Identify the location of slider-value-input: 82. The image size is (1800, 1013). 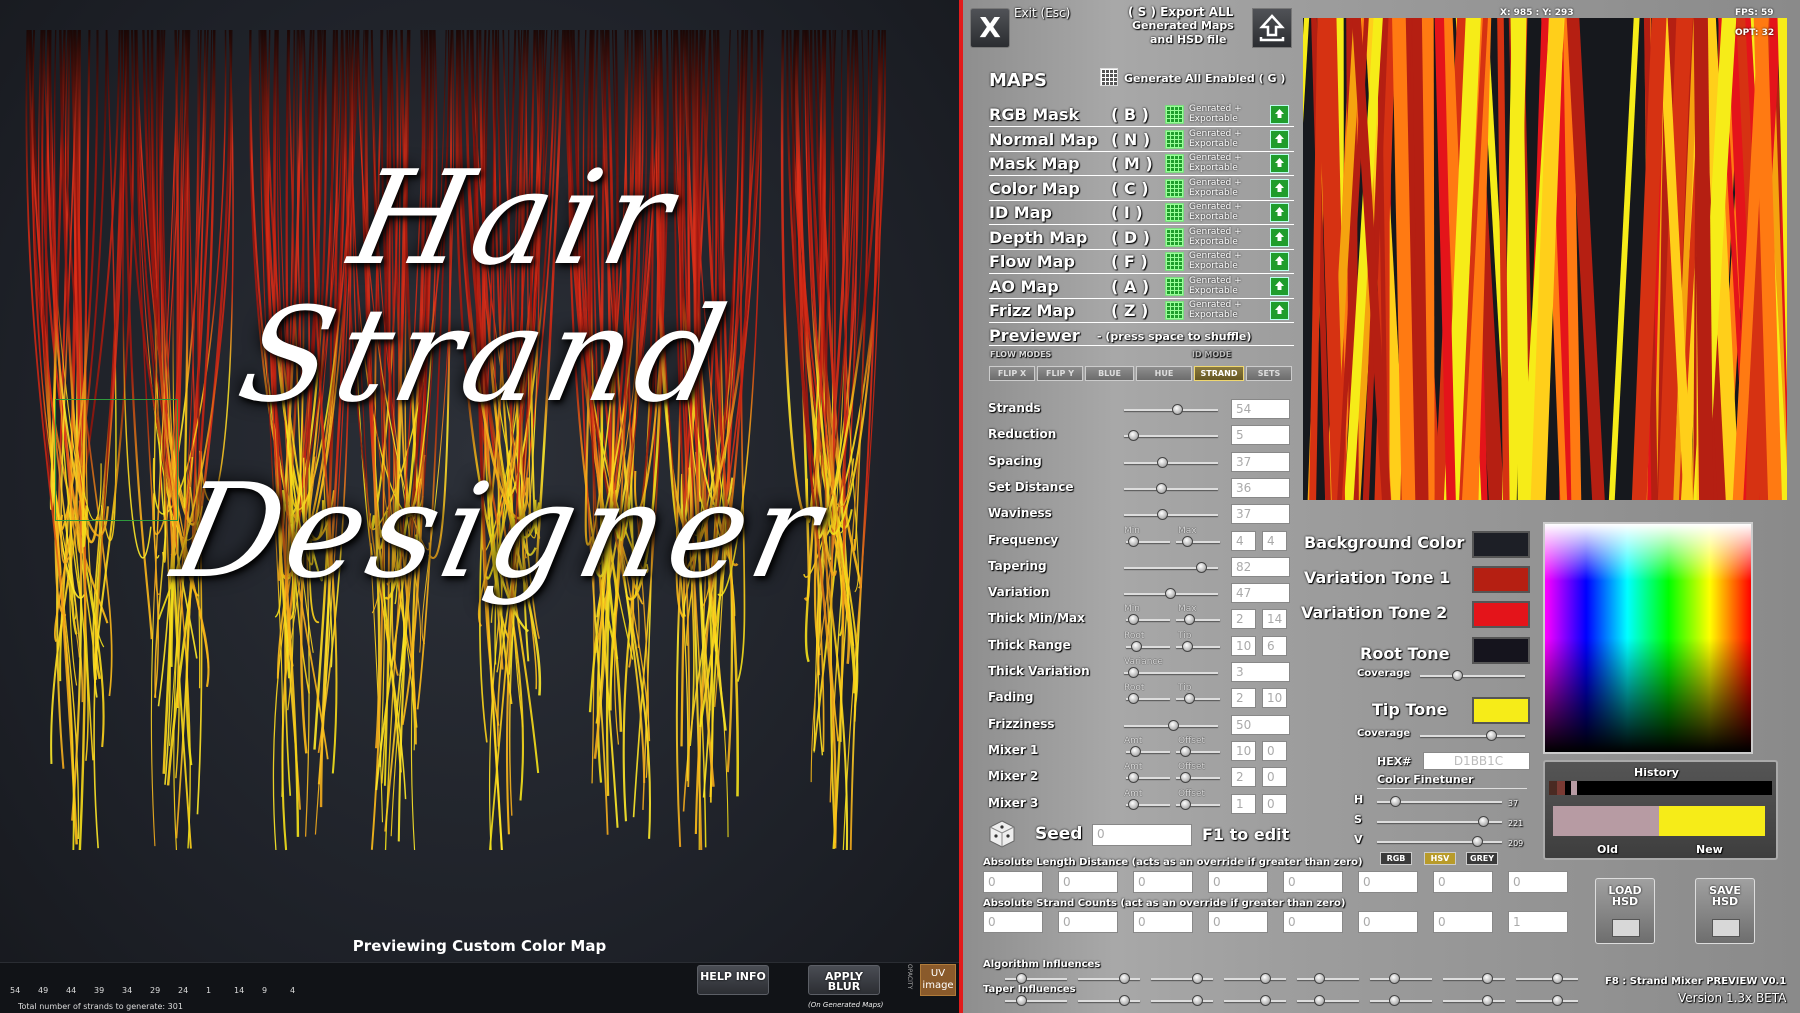
(1260, 566).